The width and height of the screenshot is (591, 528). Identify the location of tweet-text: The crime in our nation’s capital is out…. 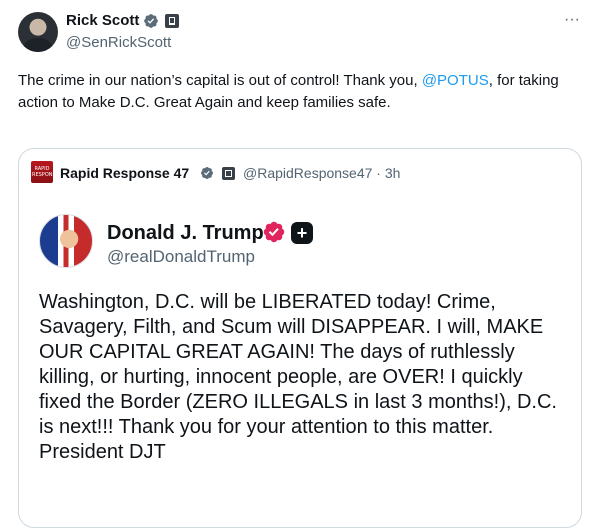
(298, 92).